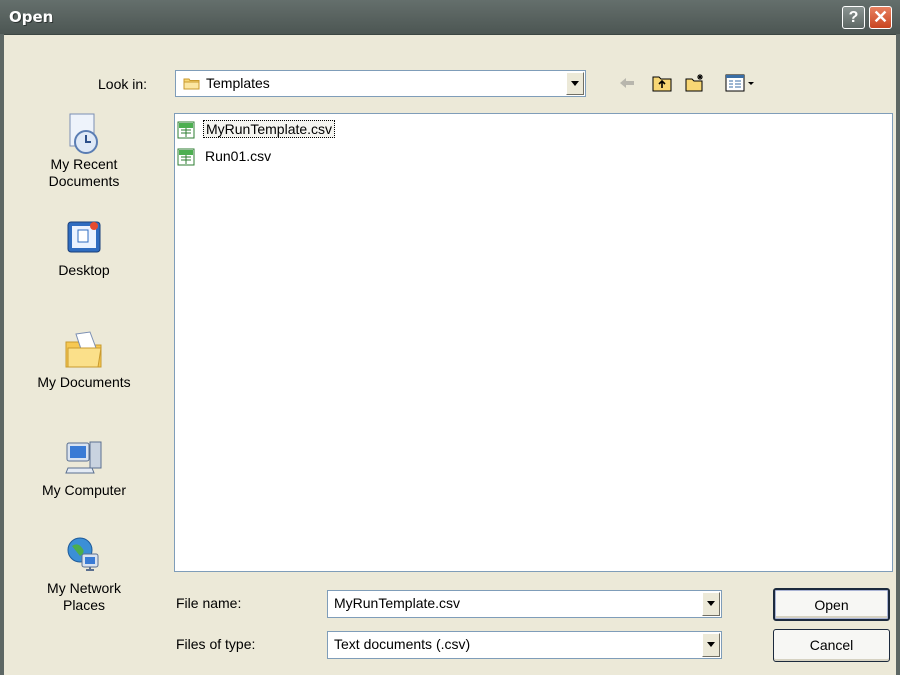  Describe the element at coordinates (380, 83) in the screenshot. I see `look-in-dropdown: Templates` at that location.